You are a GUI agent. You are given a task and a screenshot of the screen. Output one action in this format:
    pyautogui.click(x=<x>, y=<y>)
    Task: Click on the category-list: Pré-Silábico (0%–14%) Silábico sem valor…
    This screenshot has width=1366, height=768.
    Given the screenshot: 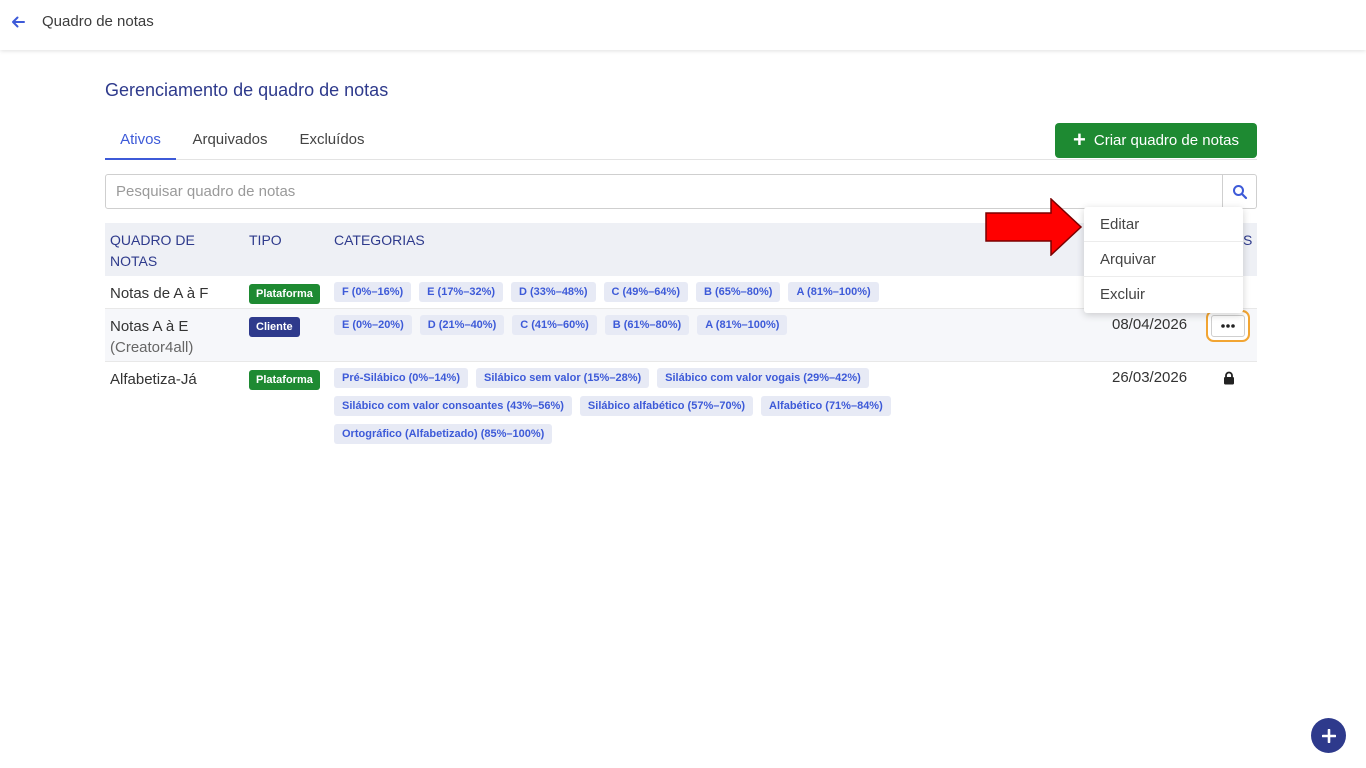 What is the action you would take?
    pyautogui.click(x=624, y=406)
    